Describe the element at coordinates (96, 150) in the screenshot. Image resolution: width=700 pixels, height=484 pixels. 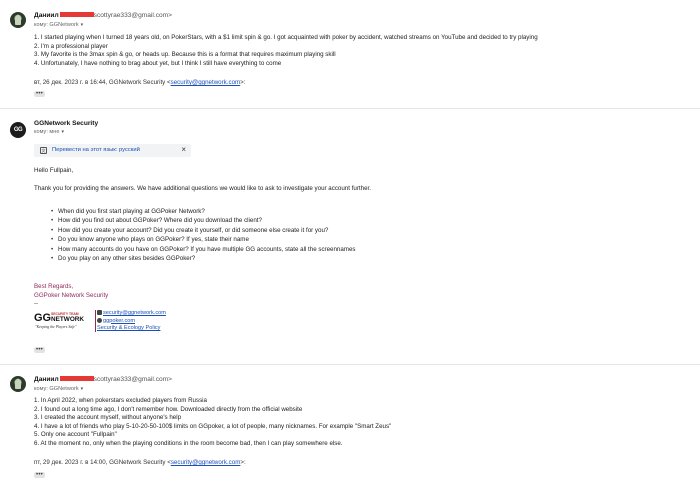
I see `translate-link: Перевести на этот язык: русский` at that location.